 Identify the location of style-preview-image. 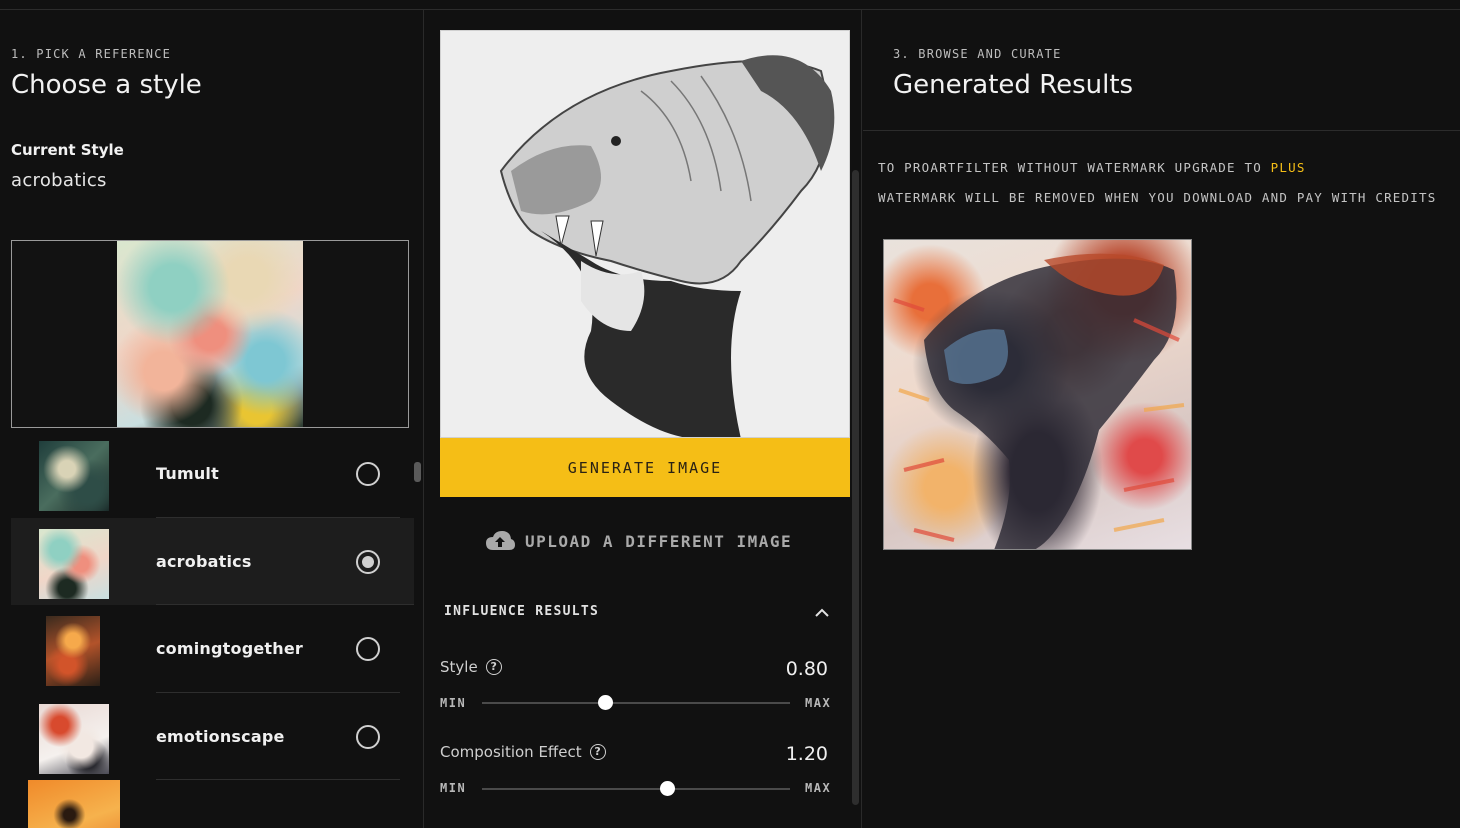
(210, 334).